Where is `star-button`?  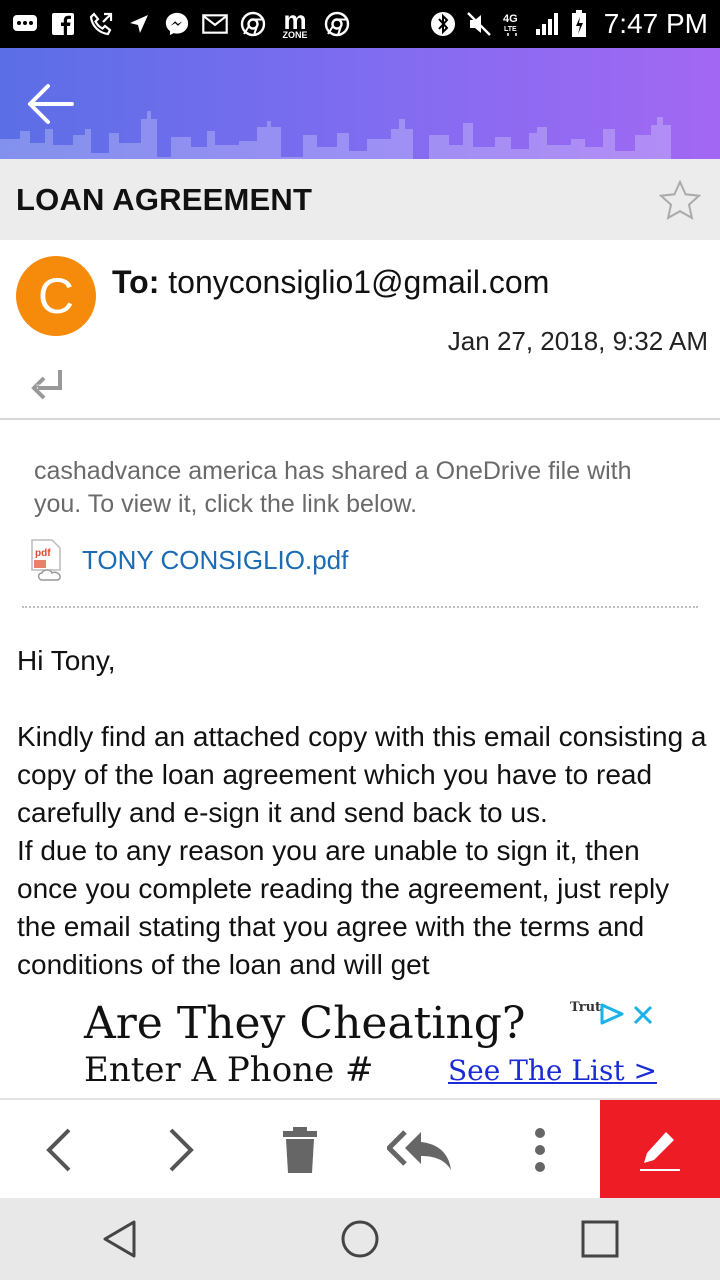 star-button is located at coordinates (680, 200).